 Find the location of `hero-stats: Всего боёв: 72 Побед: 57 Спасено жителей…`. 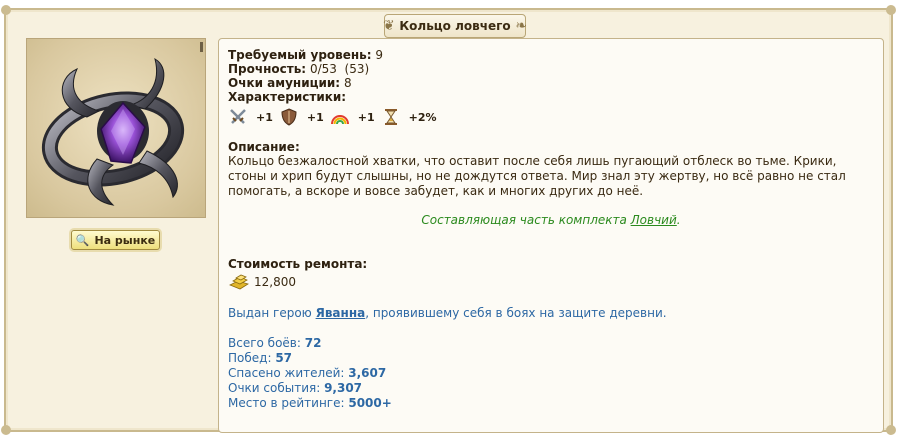

hero-stats: Всего боёв: 72 Побед: 57 Спасено жителей… is located at coordinates (551, 373).